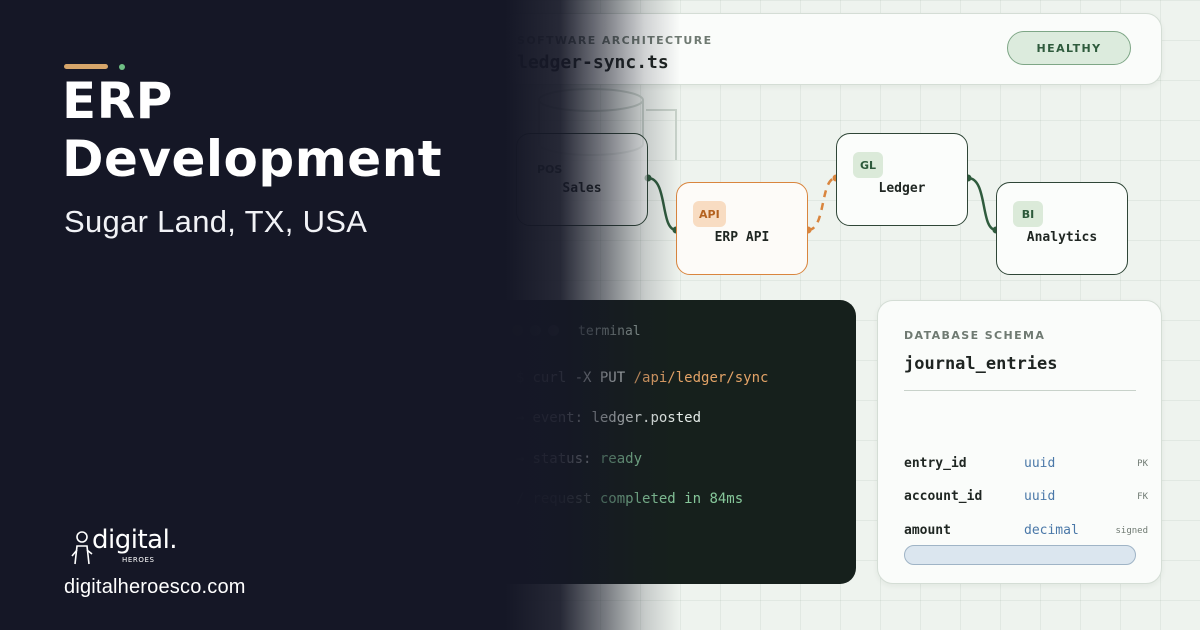 This screenshot has width=1200, height=630. I want to click on terminal-key: request, so click(566, 499).